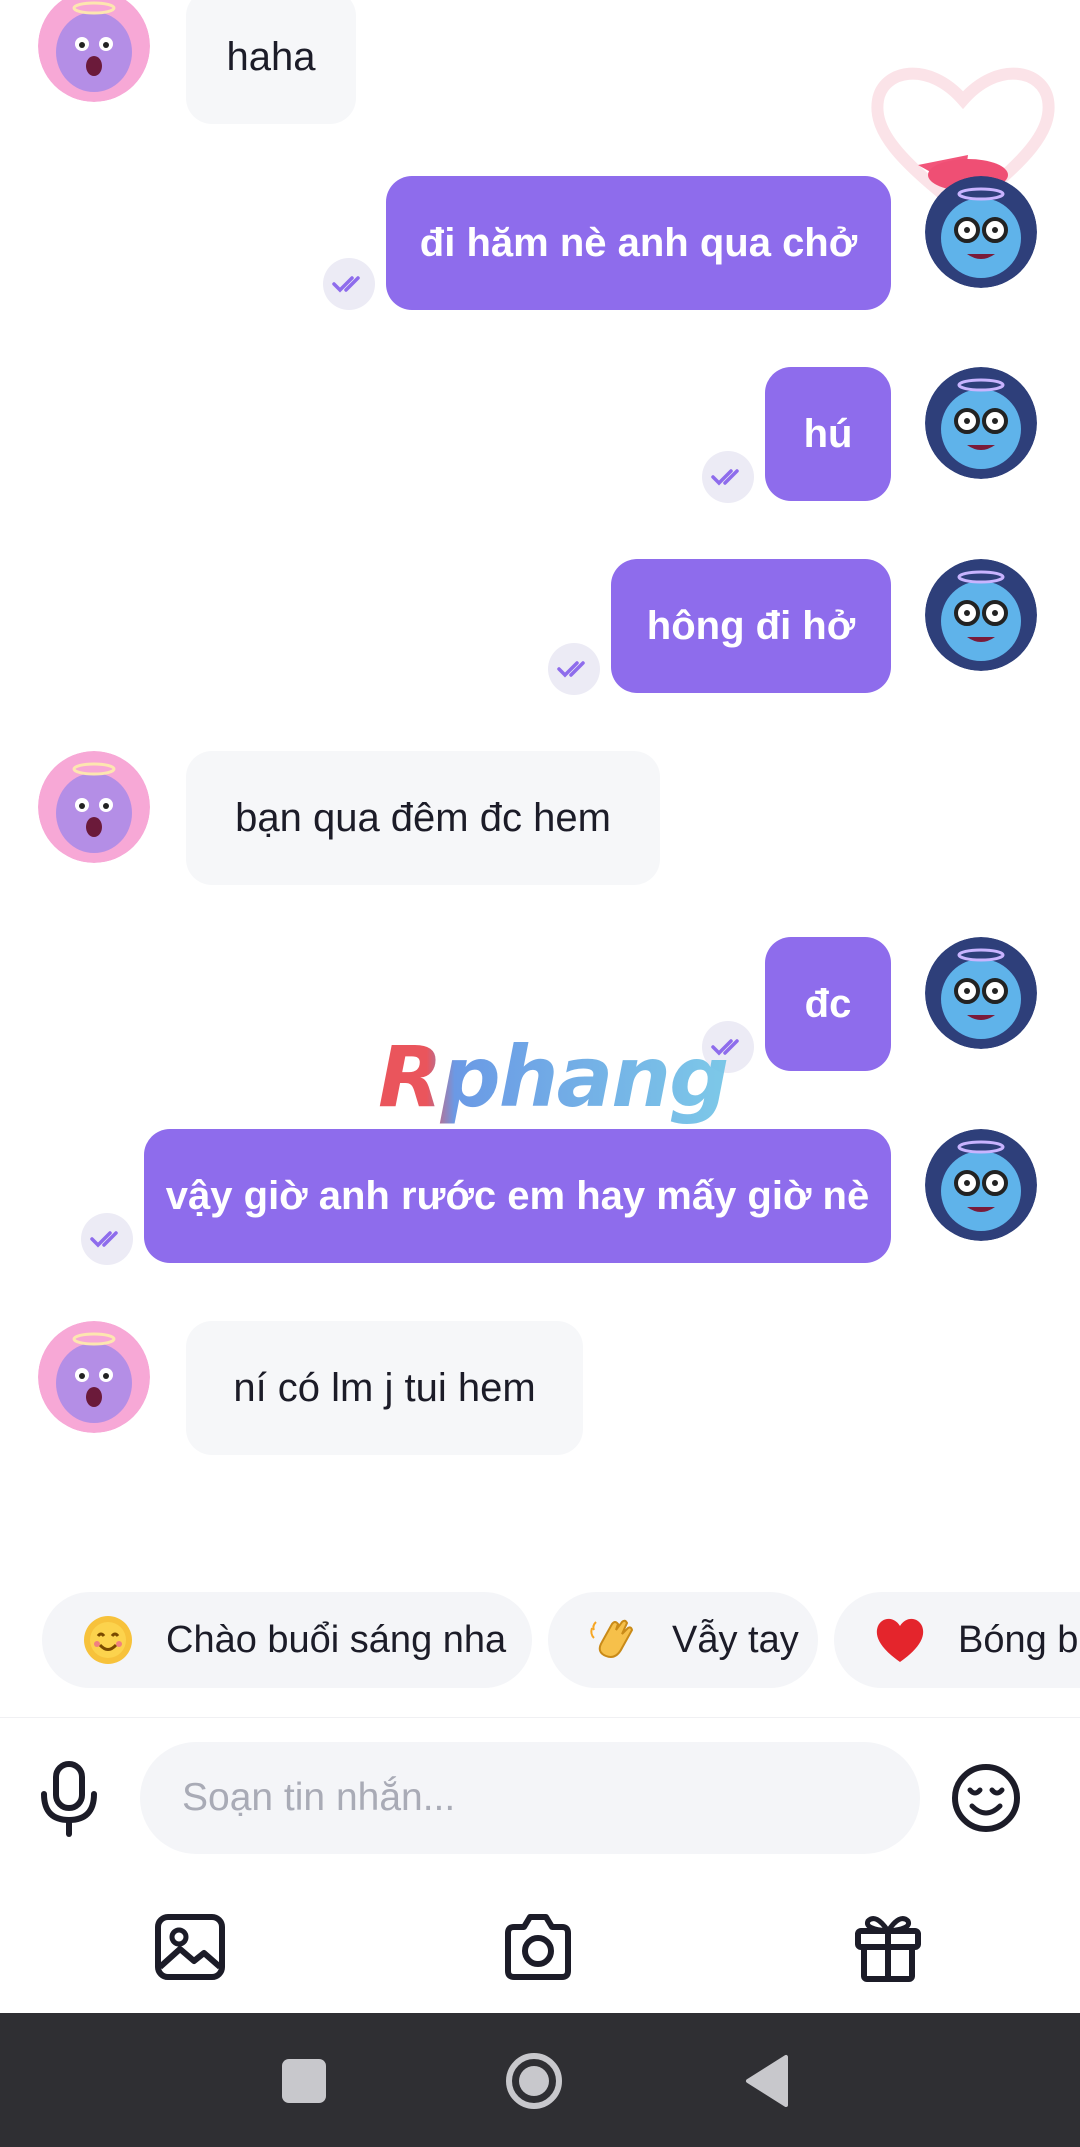 This screenshot has height=2147, width=1080. I want to click on quick-reply-label: Bóng ba, so click(1019, 1639).